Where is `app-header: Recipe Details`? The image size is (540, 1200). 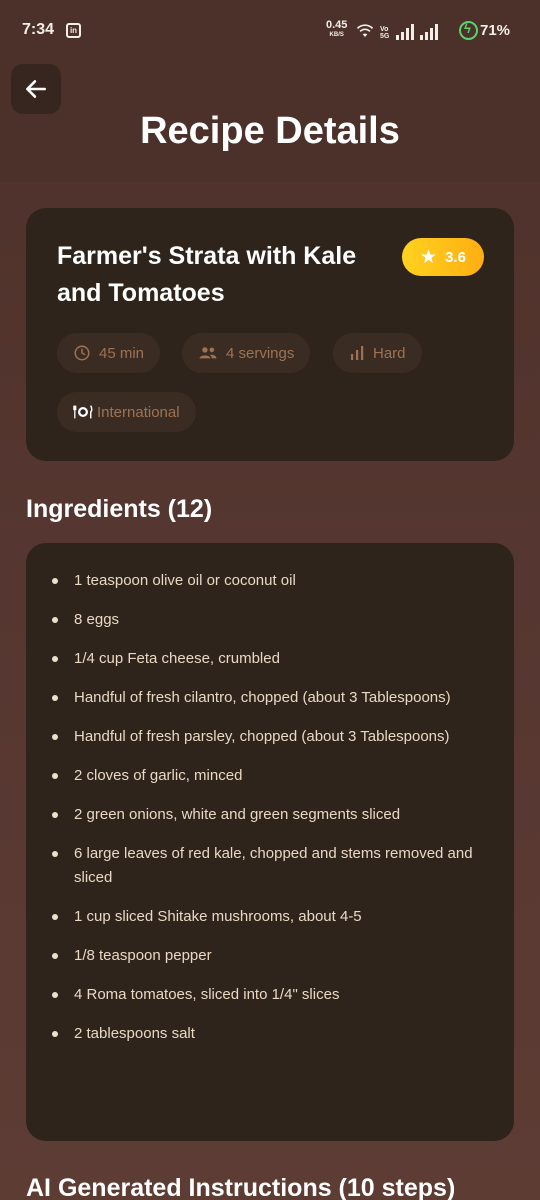 app-header: Recipe Details is located at coordinates (270, 122).